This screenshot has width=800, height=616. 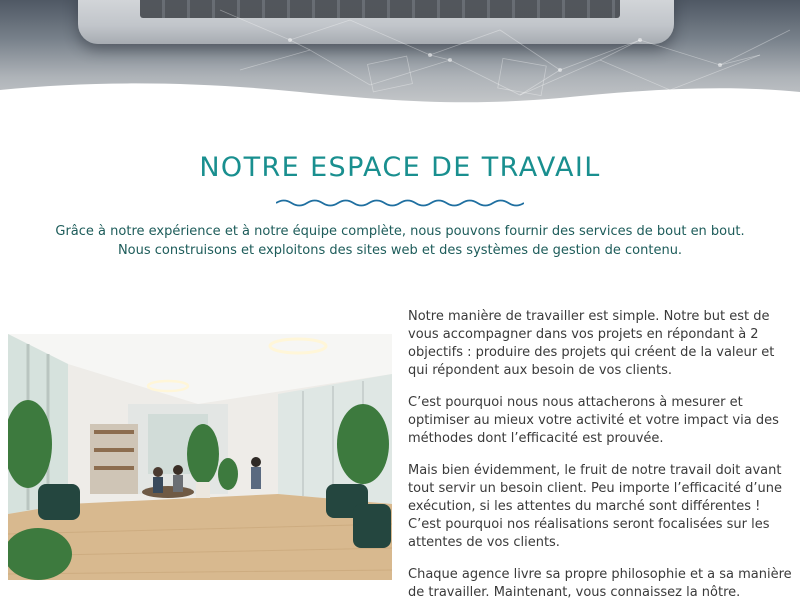 I want to click on hero-wave-divider, so click(x=400, y=96).